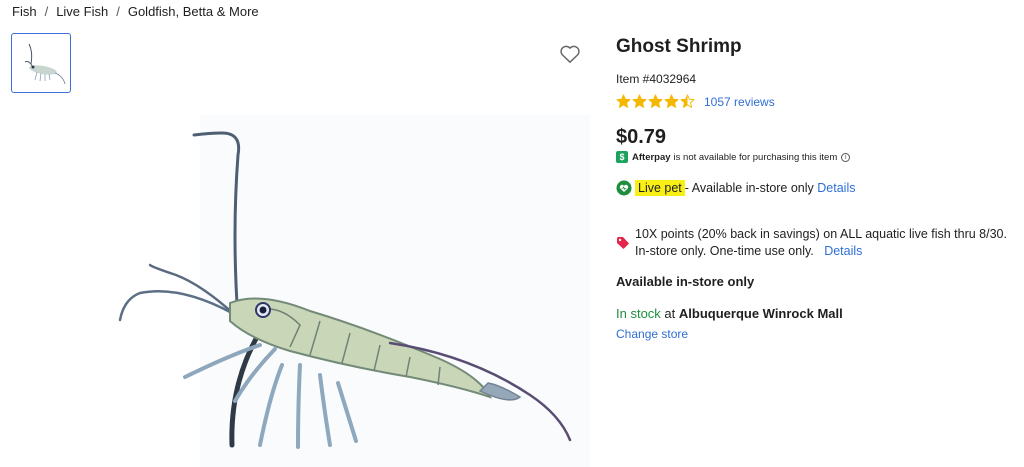 Image resolution: width=1024 pixels, height=467 pixels. What do you see at coordinates (652, 334) in the screenshot?
I see `change-store-link: Change store` at bounding box center [652, 334].